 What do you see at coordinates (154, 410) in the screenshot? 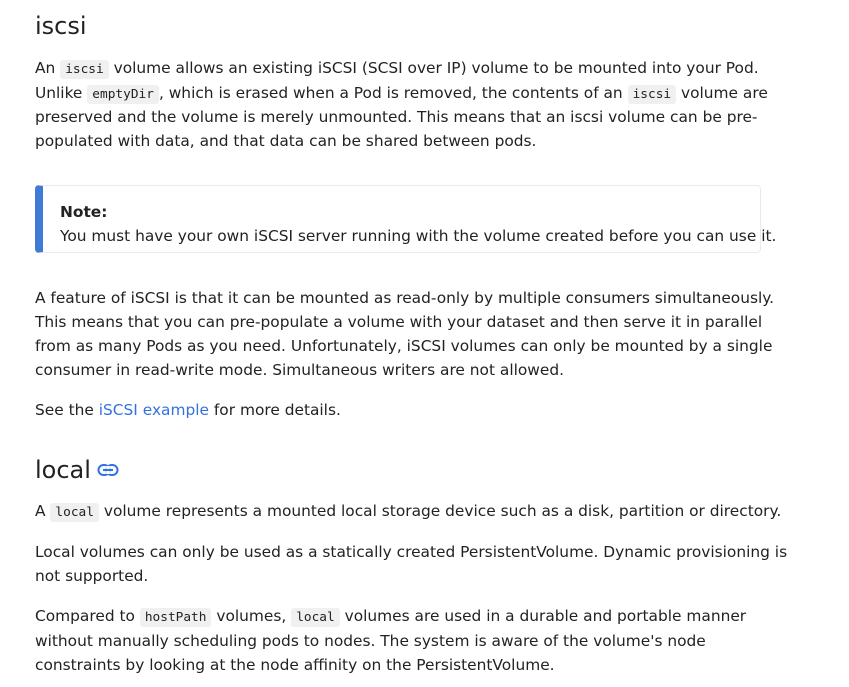
I see `iscsi-example-link: iSCSI example` at bounding box center [154, 410].